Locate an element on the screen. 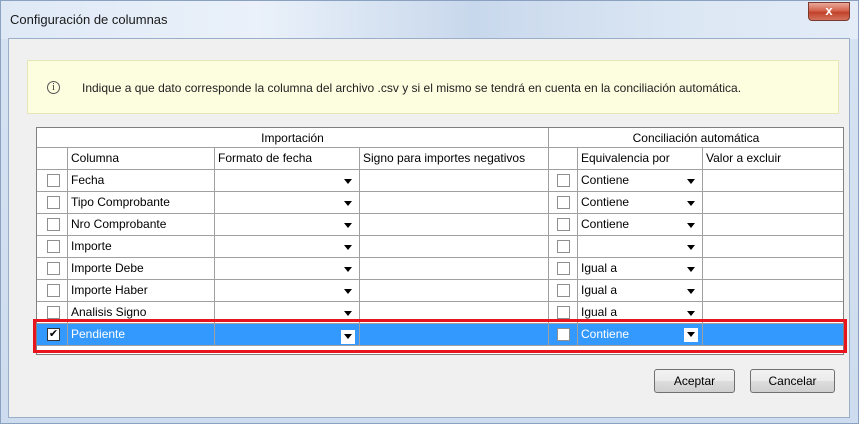 The width and height of the screenshot is (859, 424). header-columna: Columna is located at coordinates (141, 159).